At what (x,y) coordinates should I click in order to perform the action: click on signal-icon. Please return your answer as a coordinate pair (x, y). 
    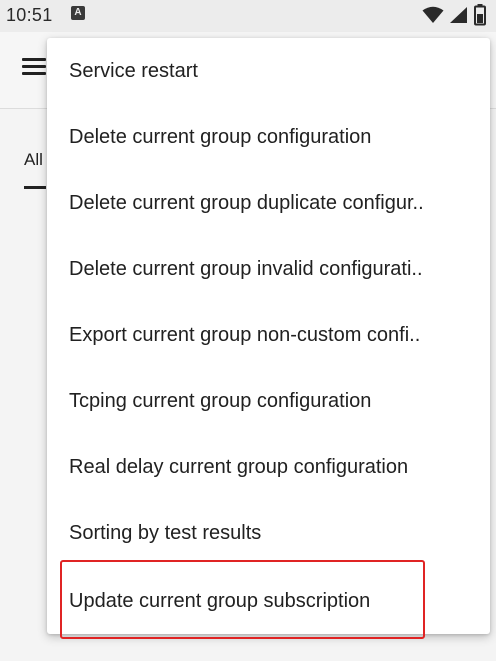
    Looking at the image, I should click on (458, 17).